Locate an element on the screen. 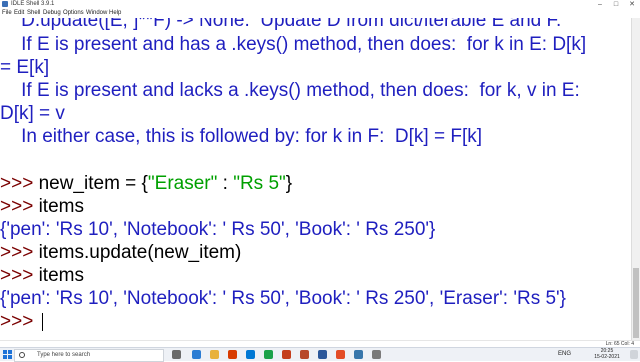  office-icon is located at coordinates (232, 354).